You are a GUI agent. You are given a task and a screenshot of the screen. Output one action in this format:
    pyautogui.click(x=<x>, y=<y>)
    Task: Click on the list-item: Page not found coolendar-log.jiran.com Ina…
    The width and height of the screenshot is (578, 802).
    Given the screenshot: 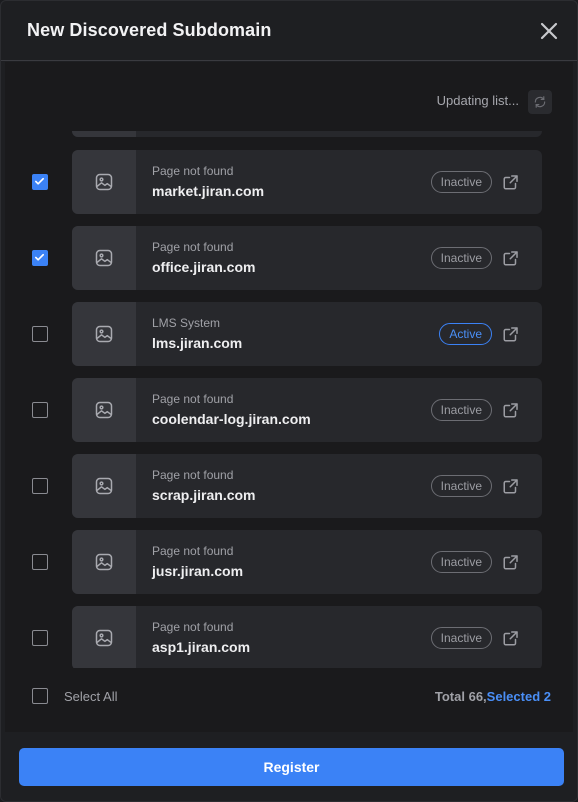 What is the action you would take?
    pyautogui.click(x=289, y=410)
    